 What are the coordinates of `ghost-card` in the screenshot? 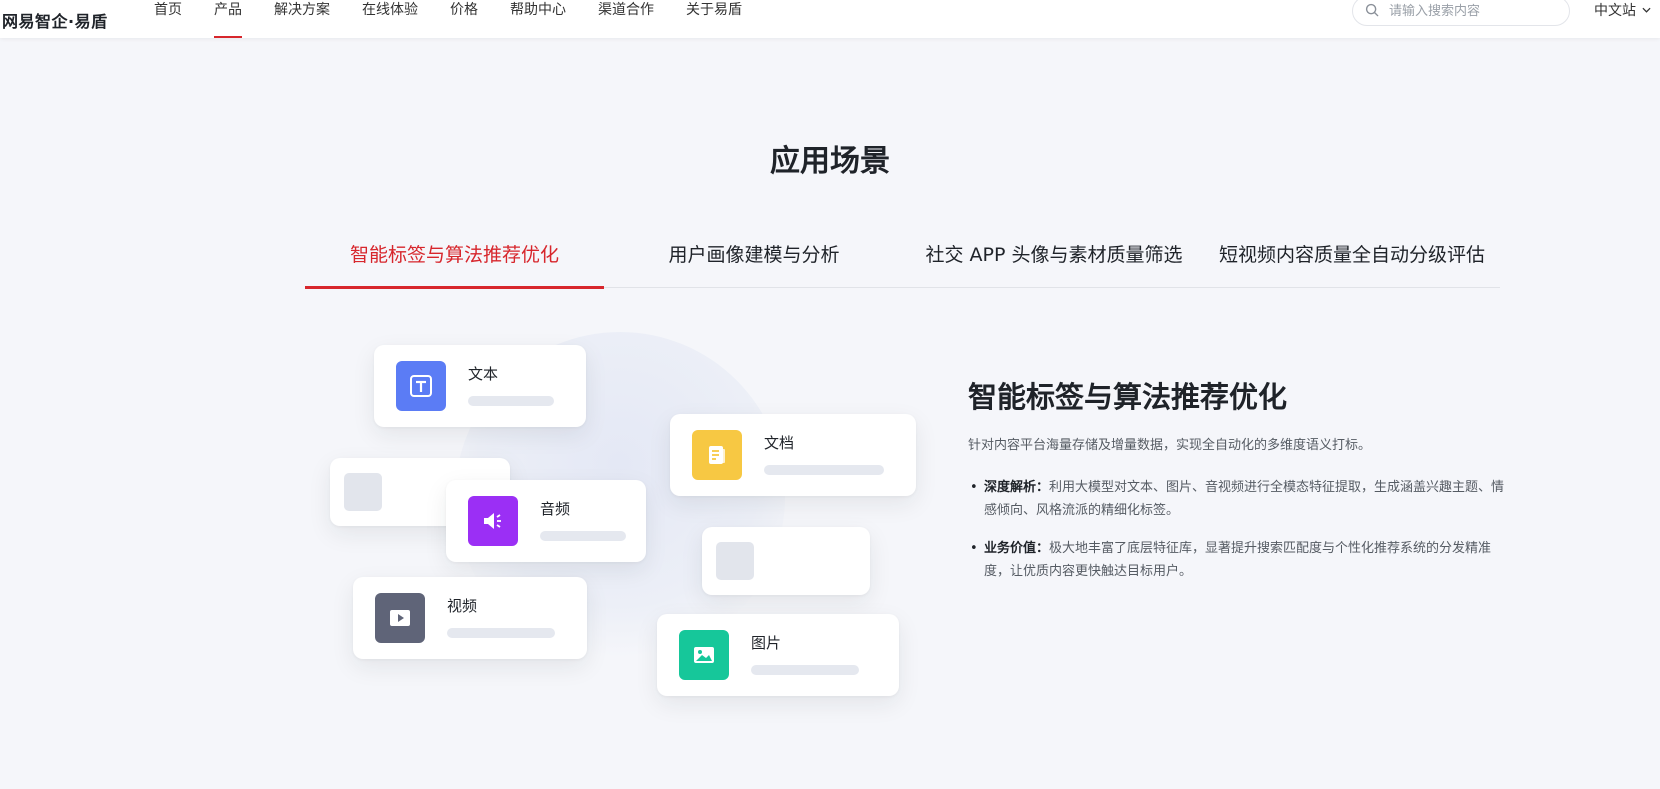 It's located at (786, 561).